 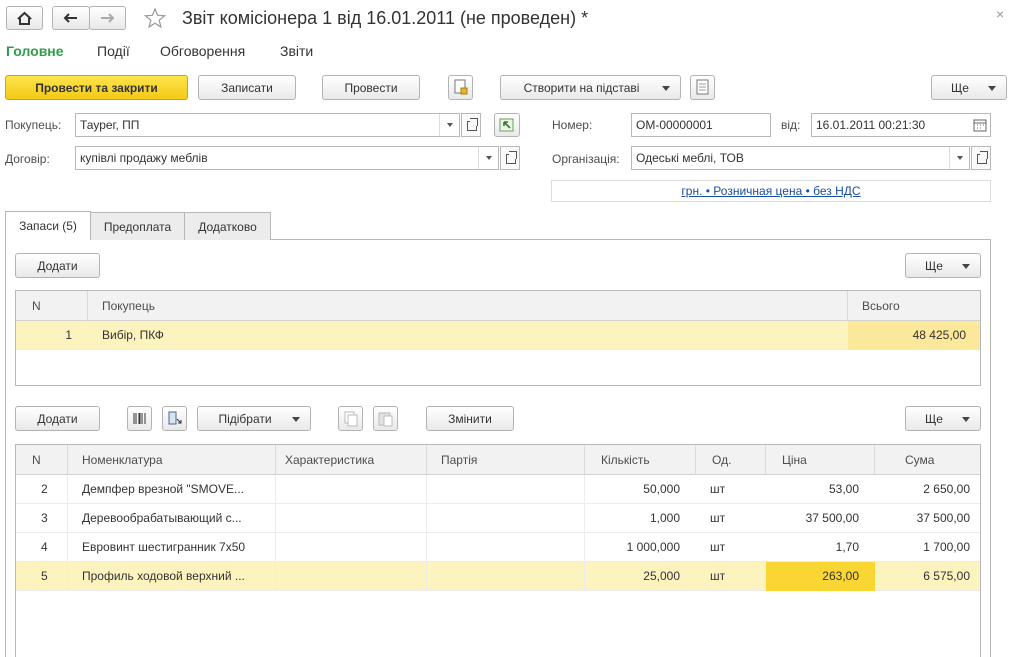 I want to click on table-row: 1 Вибір, ПКФ 48 425,00, so click(x=498, y=335).